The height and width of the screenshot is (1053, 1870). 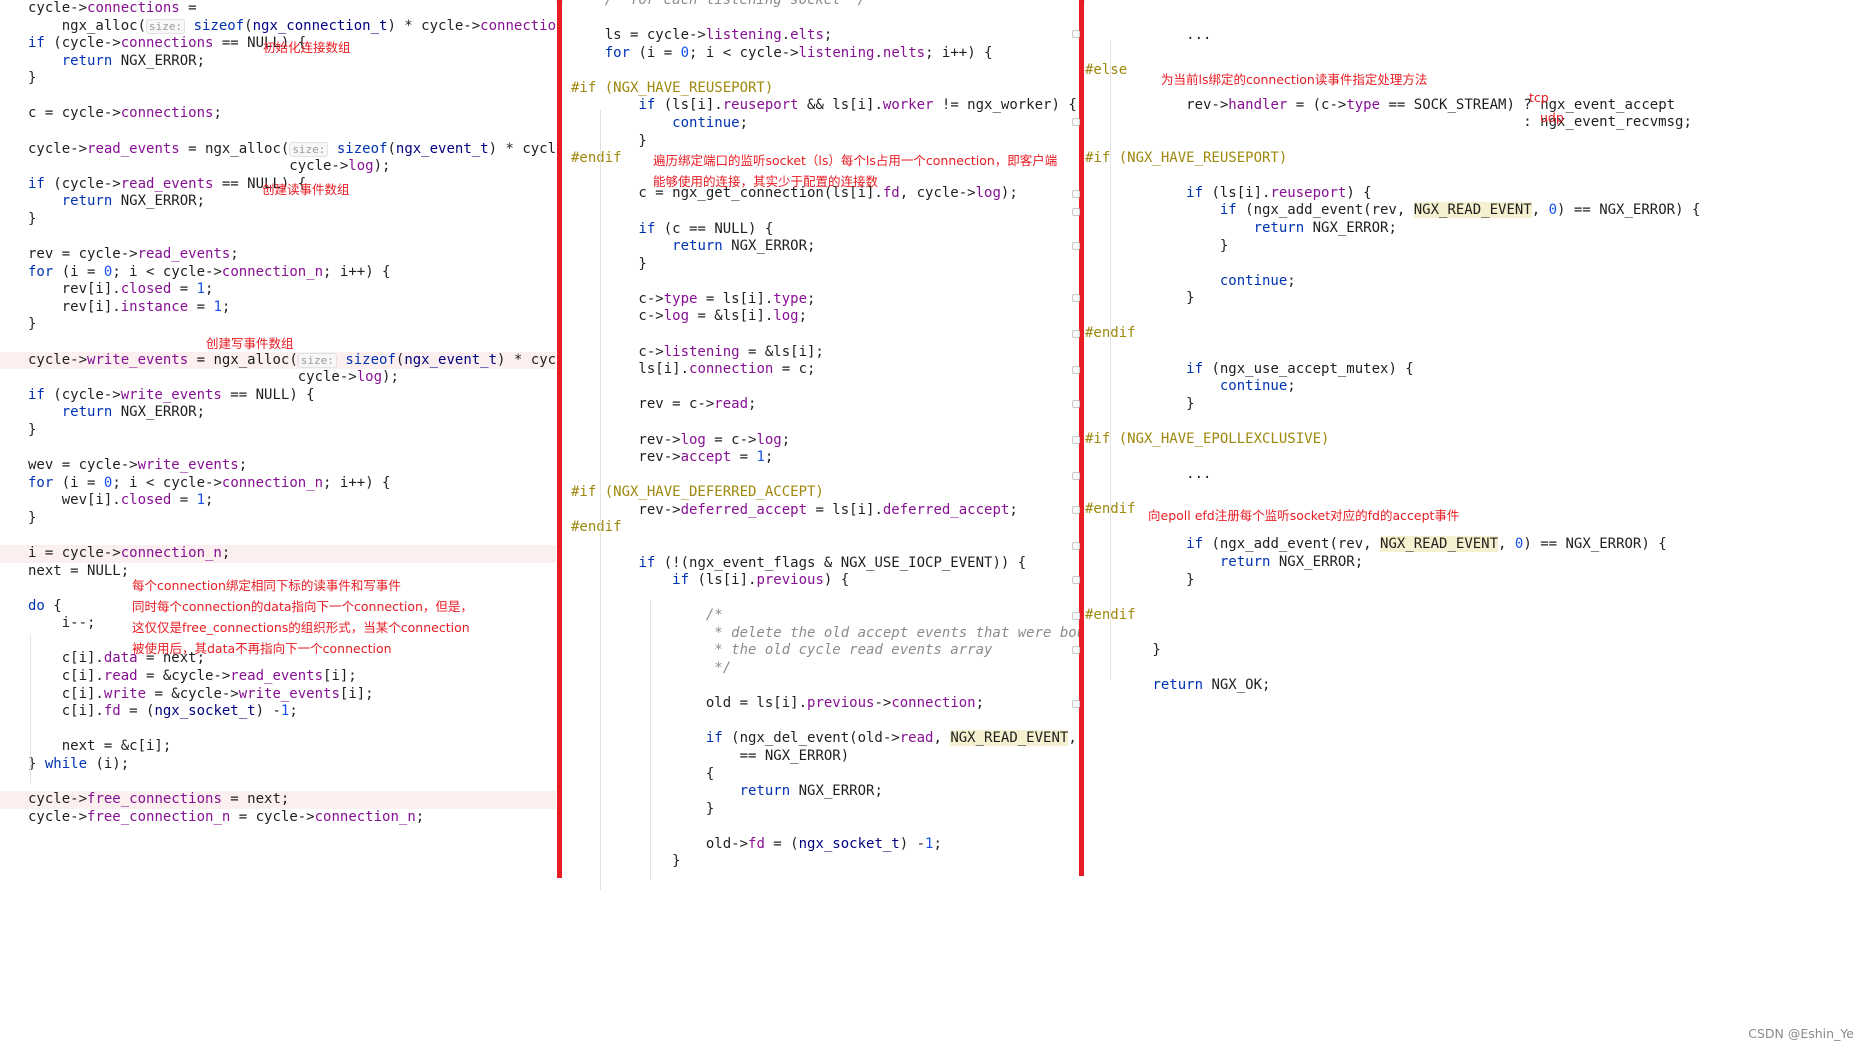 What do you see at coordinates (1477, 159) in the screenshot?
I see `code-line: #if (NGX_HAVE_REUSEPORT)` at bounding box center [1477, 159].